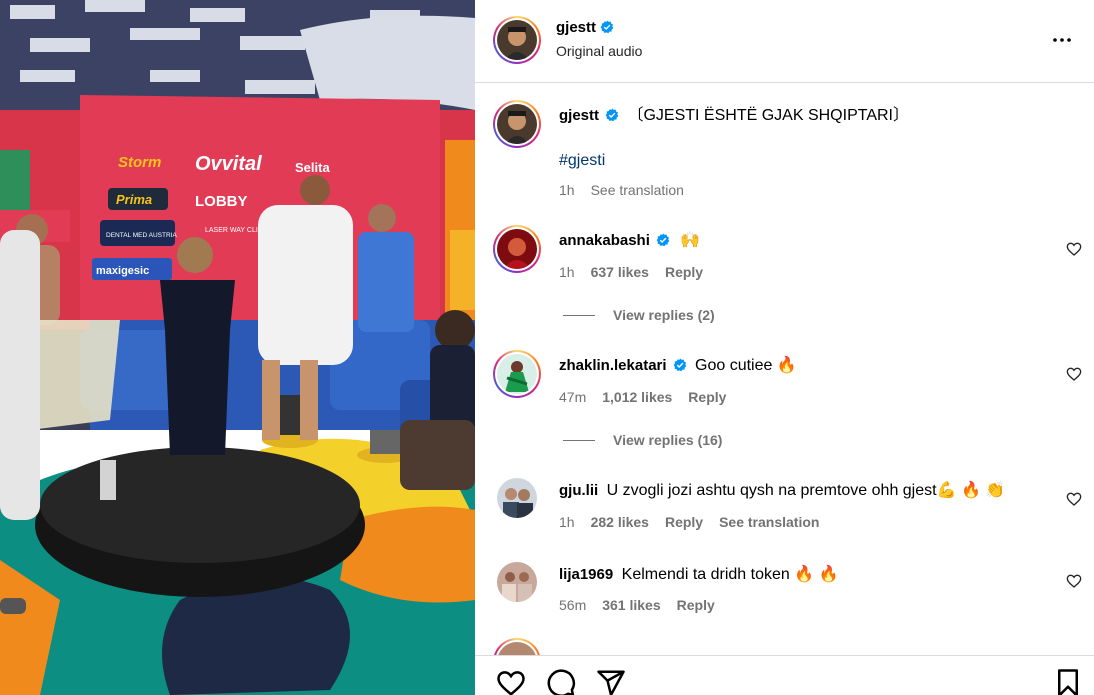 Image resolution: width=1094 pixels, height=695 pixels. I want to click on view-replies-button: View replies (16), so click(642, 440).